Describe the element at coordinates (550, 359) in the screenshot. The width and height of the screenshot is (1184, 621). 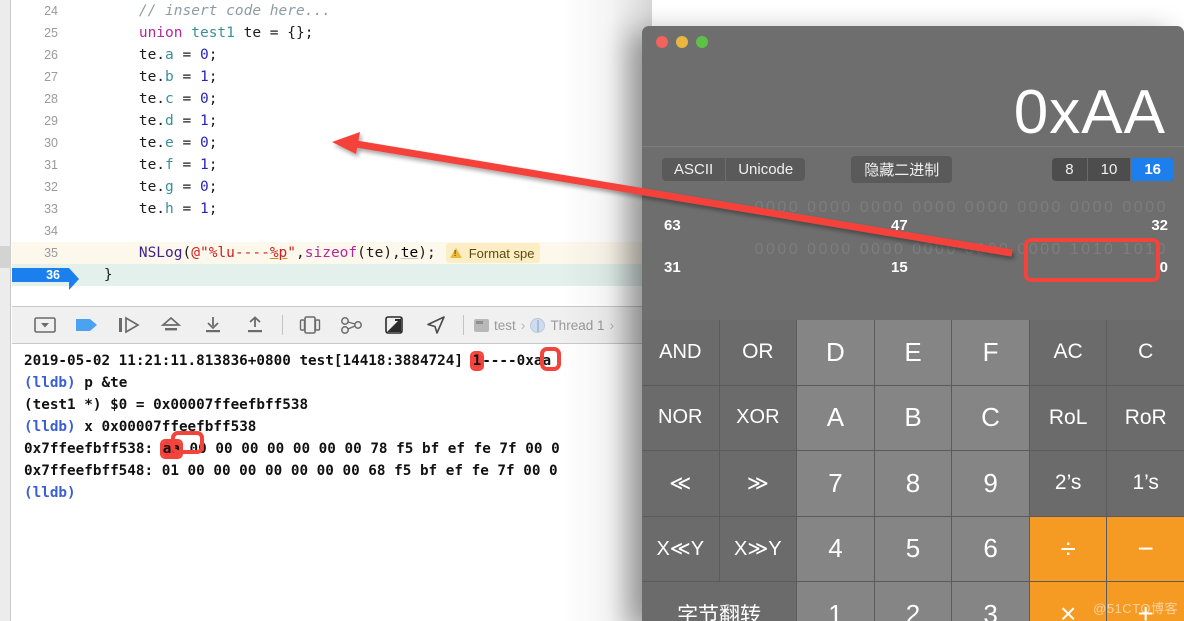
I see `console-value-1-box` at that location.